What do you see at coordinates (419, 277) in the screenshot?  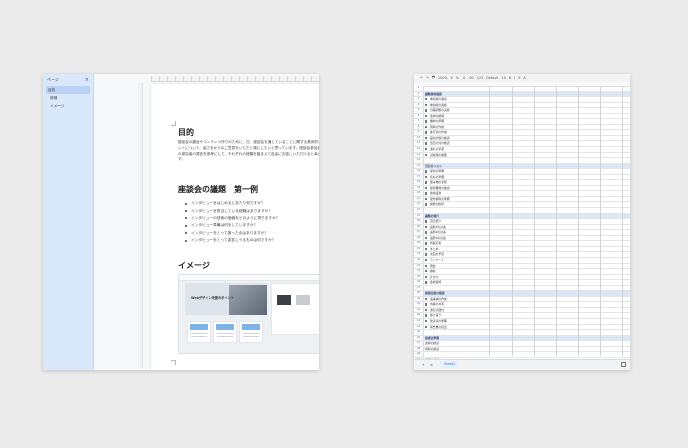 I see `row-number: 35` at bounding box center [419, 277].